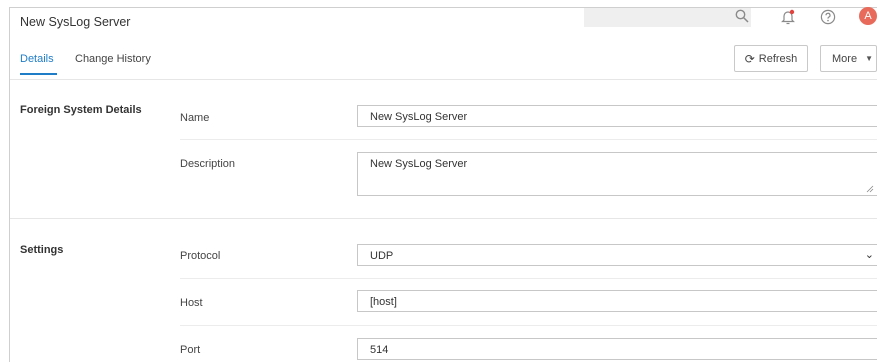  Describe the element at coordinates (617, 349) in the screenshot. I see `port-field: 514` at that location.